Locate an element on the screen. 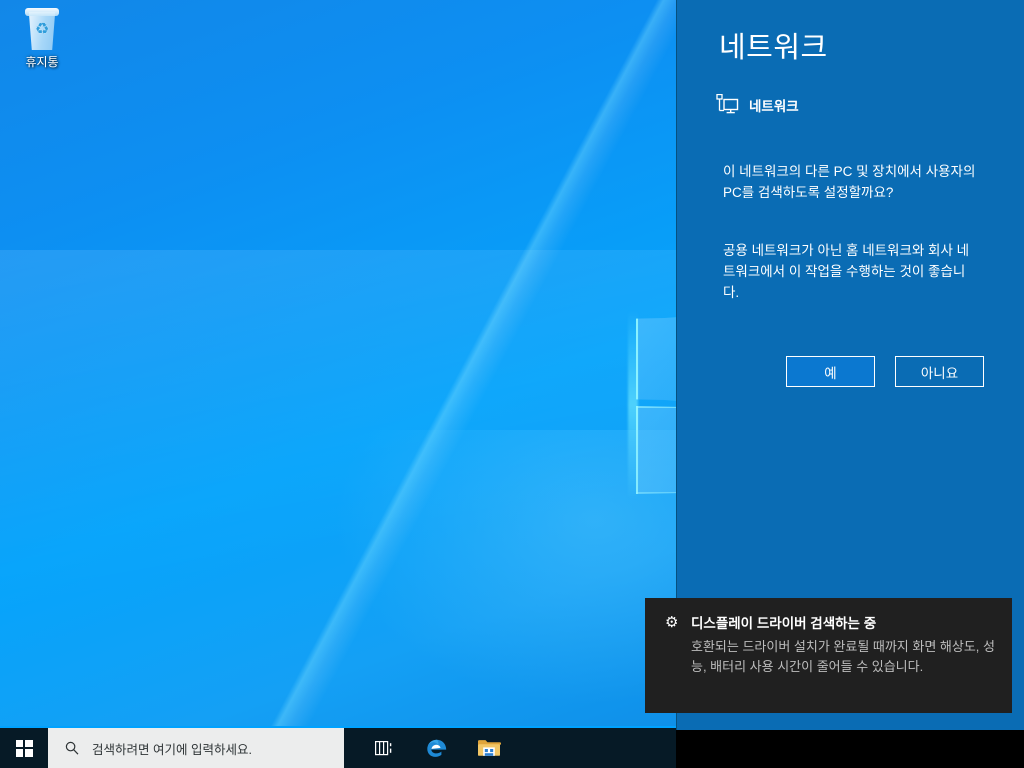 The height and width of the screenshot is (768, 1024). gear-icon: ⚙ is located at coordinates (672, 622).